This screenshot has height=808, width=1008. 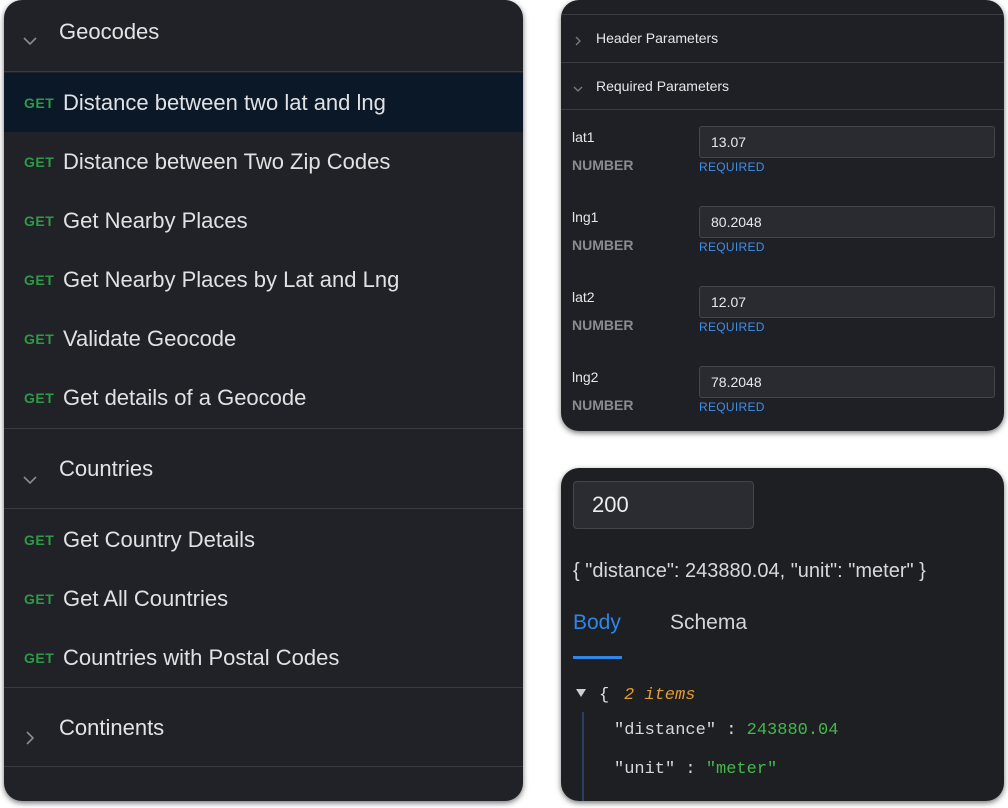 What do you see at coordinates (263, 338) in the screenshot?
I see `endpoint-item: GET Validate Geocode` at bounding box center [263, 338].